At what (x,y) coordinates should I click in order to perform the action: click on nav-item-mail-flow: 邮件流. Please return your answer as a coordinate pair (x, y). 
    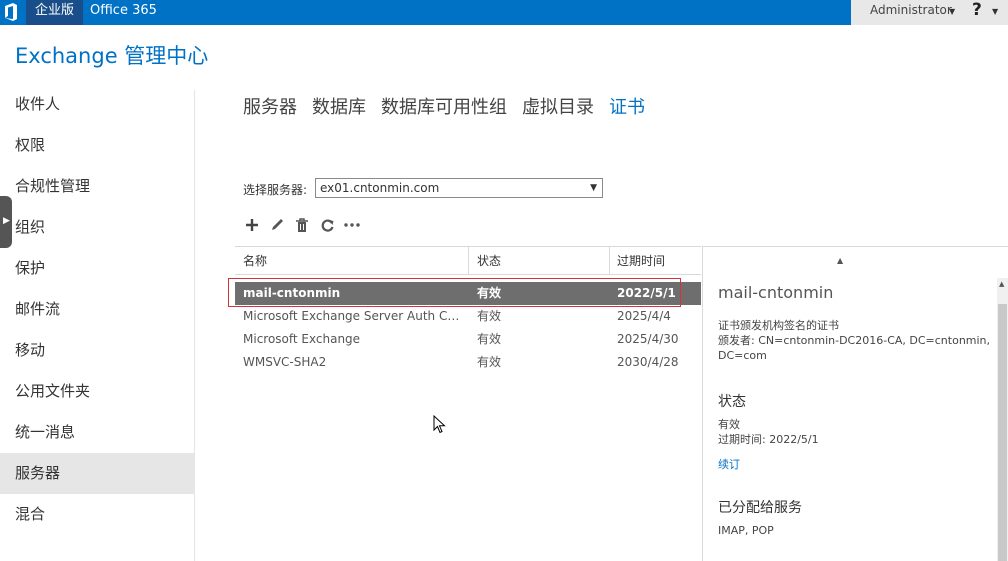
    Looking at the image, I should click on (97, 309).